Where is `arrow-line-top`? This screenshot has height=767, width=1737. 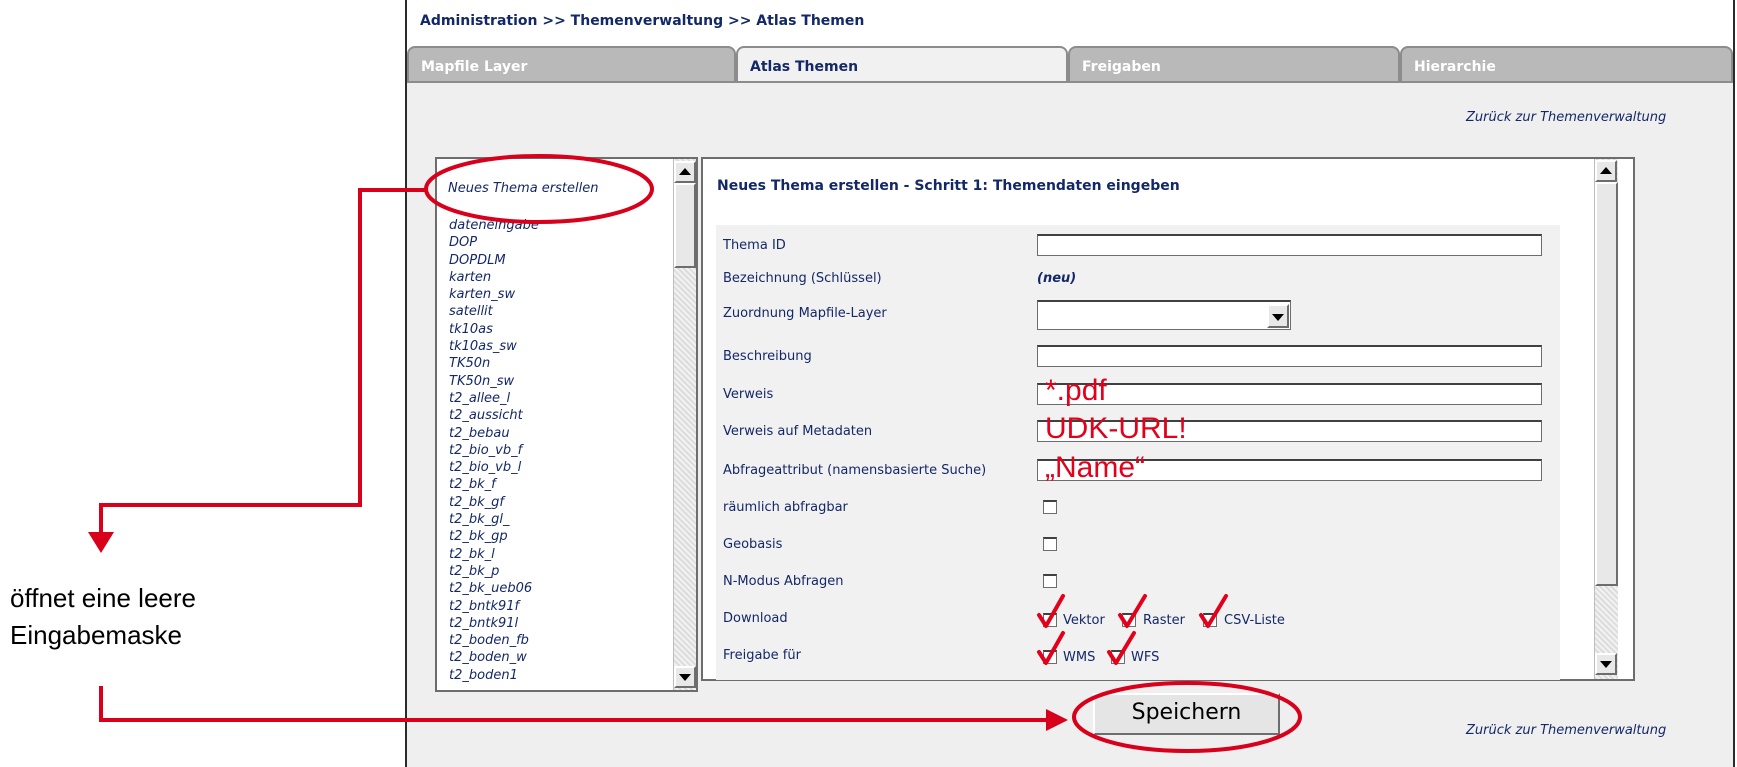
arrow-line-top is located at coordinates (262, 360).